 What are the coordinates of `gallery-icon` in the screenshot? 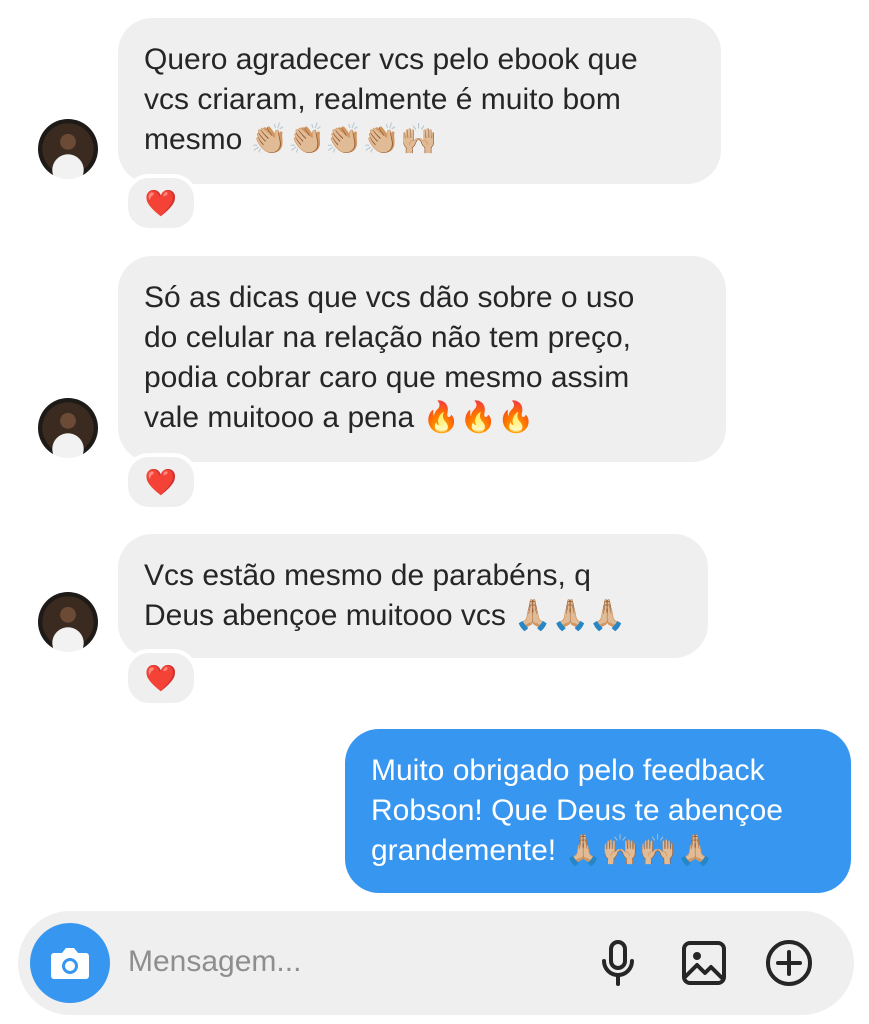 It's located at (704, 963).